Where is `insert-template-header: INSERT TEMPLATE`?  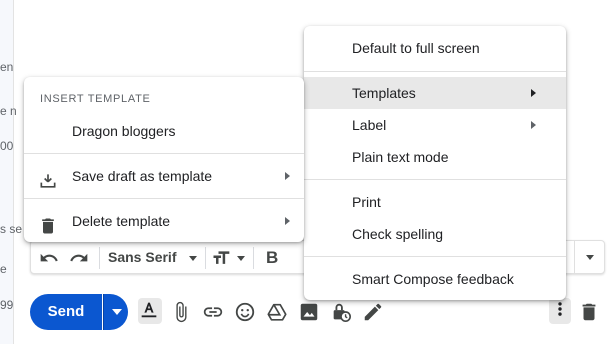
insert-template-header: INSERT TEMPLATE is located at coordinates (95, 99).